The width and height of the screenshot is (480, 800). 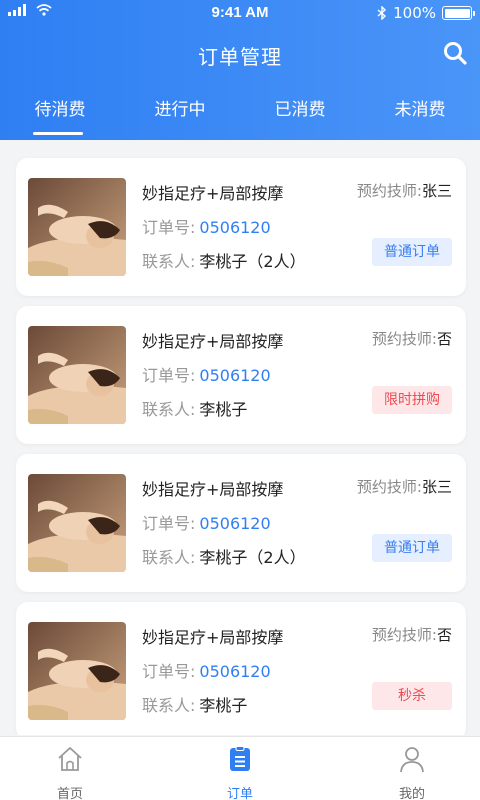 What do you see at coordinates (455, 53) in the screenshot?
I see `search-icon` at bounding box center [455, 53].